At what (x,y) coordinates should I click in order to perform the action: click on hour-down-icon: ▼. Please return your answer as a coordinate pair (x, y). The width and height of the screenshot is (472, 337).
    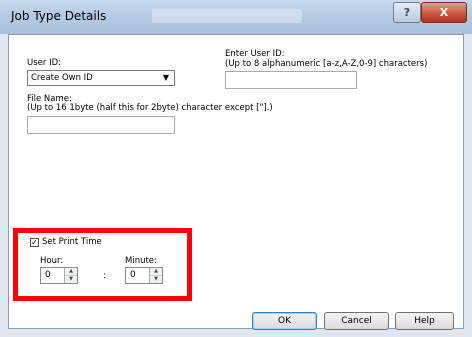
    Looking at the image, I should click on (71, 279).